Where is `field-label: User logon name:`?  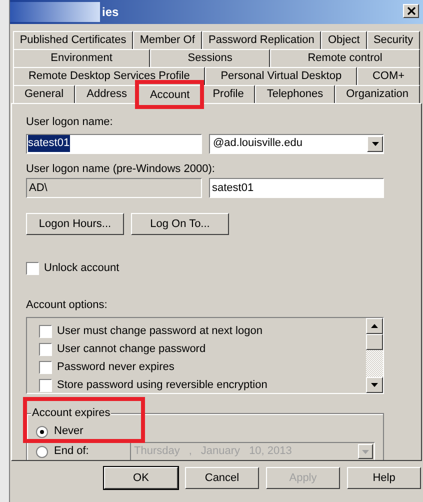
field-label: User logon name: is located at coordinates (70, 122).